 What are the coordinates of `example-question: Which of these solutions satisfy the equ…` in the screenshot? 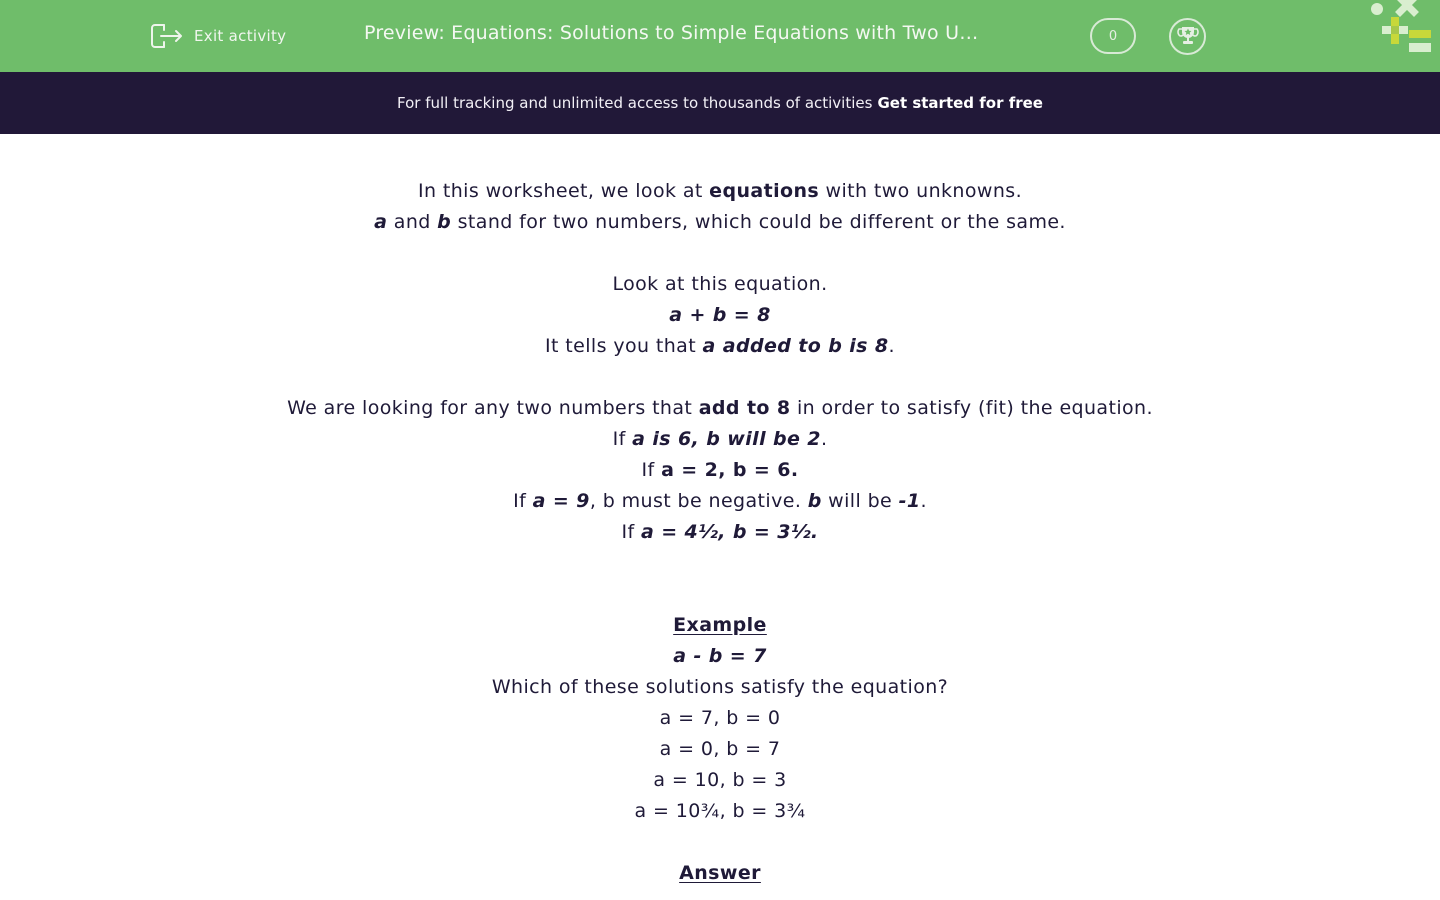 It's located at (720, 687).